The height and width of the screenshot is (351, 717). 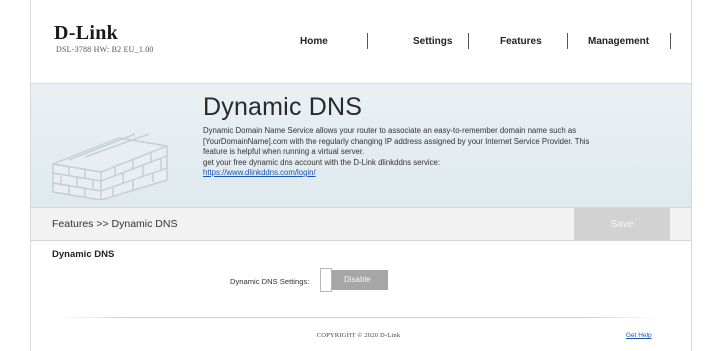 I want to click on nav-management: Management, so click(x=618, y=41).